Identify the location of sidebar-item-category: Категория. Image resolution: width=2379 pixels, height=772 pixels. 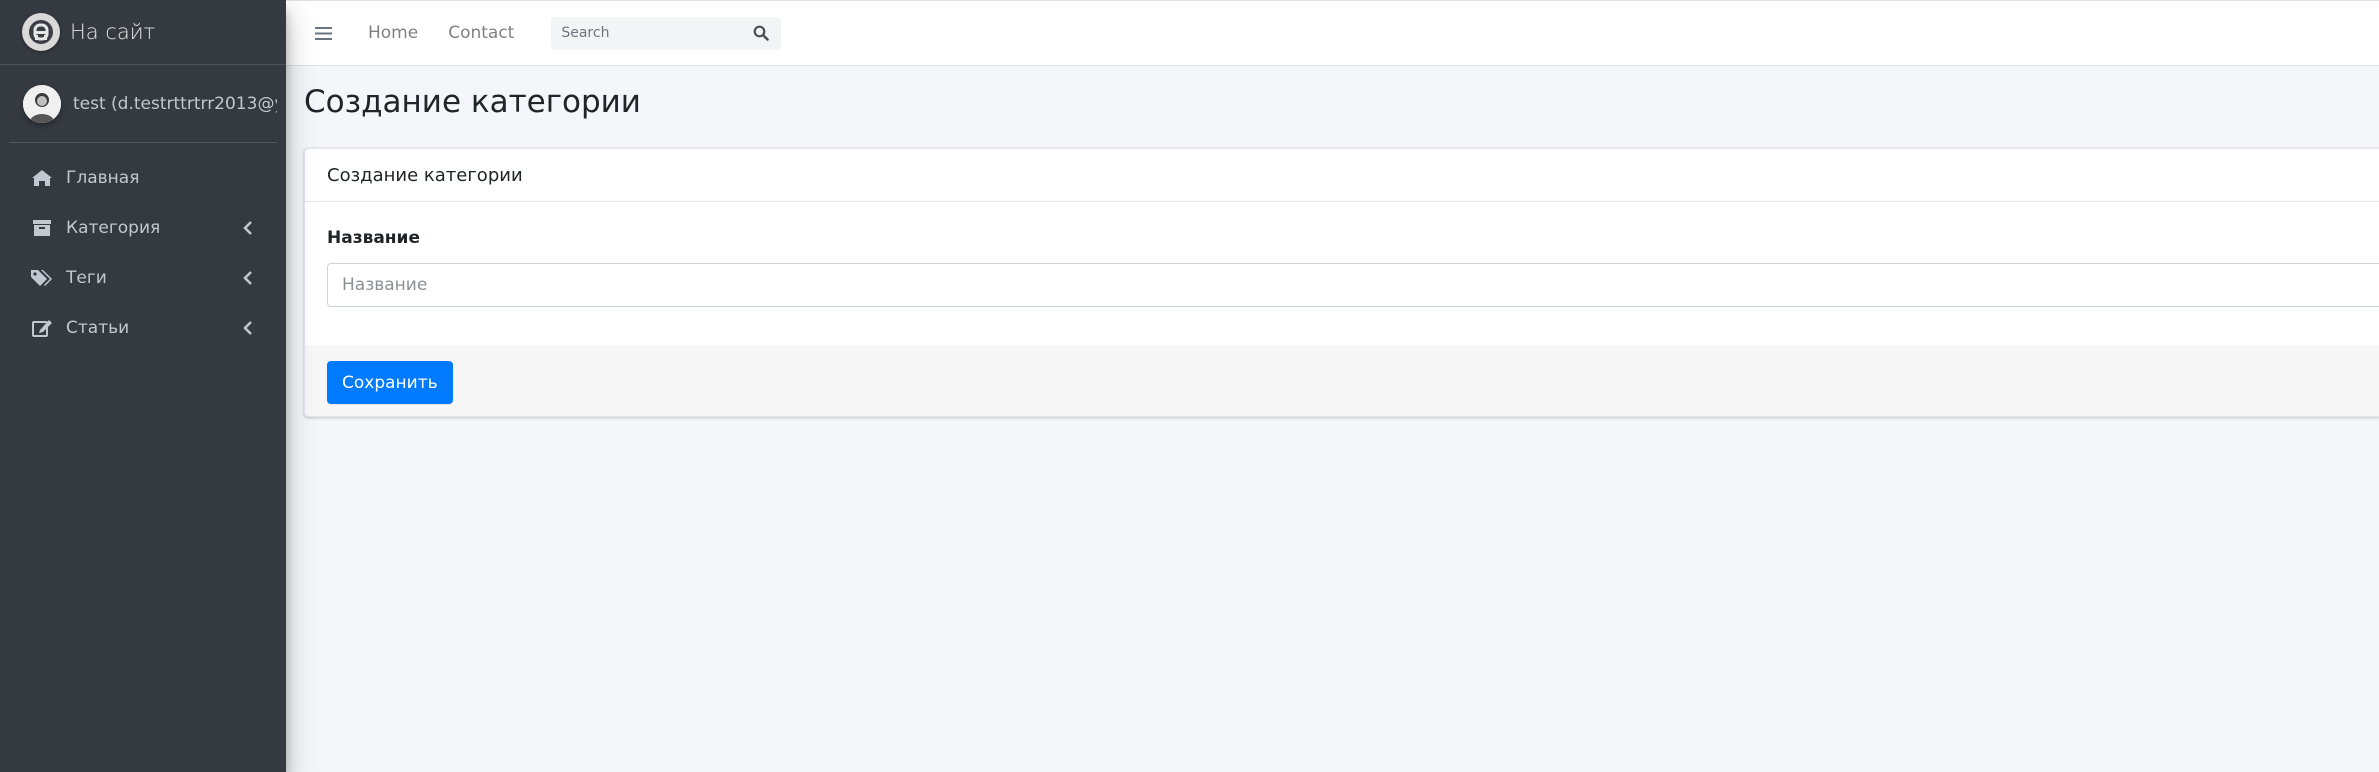
(143, 228).